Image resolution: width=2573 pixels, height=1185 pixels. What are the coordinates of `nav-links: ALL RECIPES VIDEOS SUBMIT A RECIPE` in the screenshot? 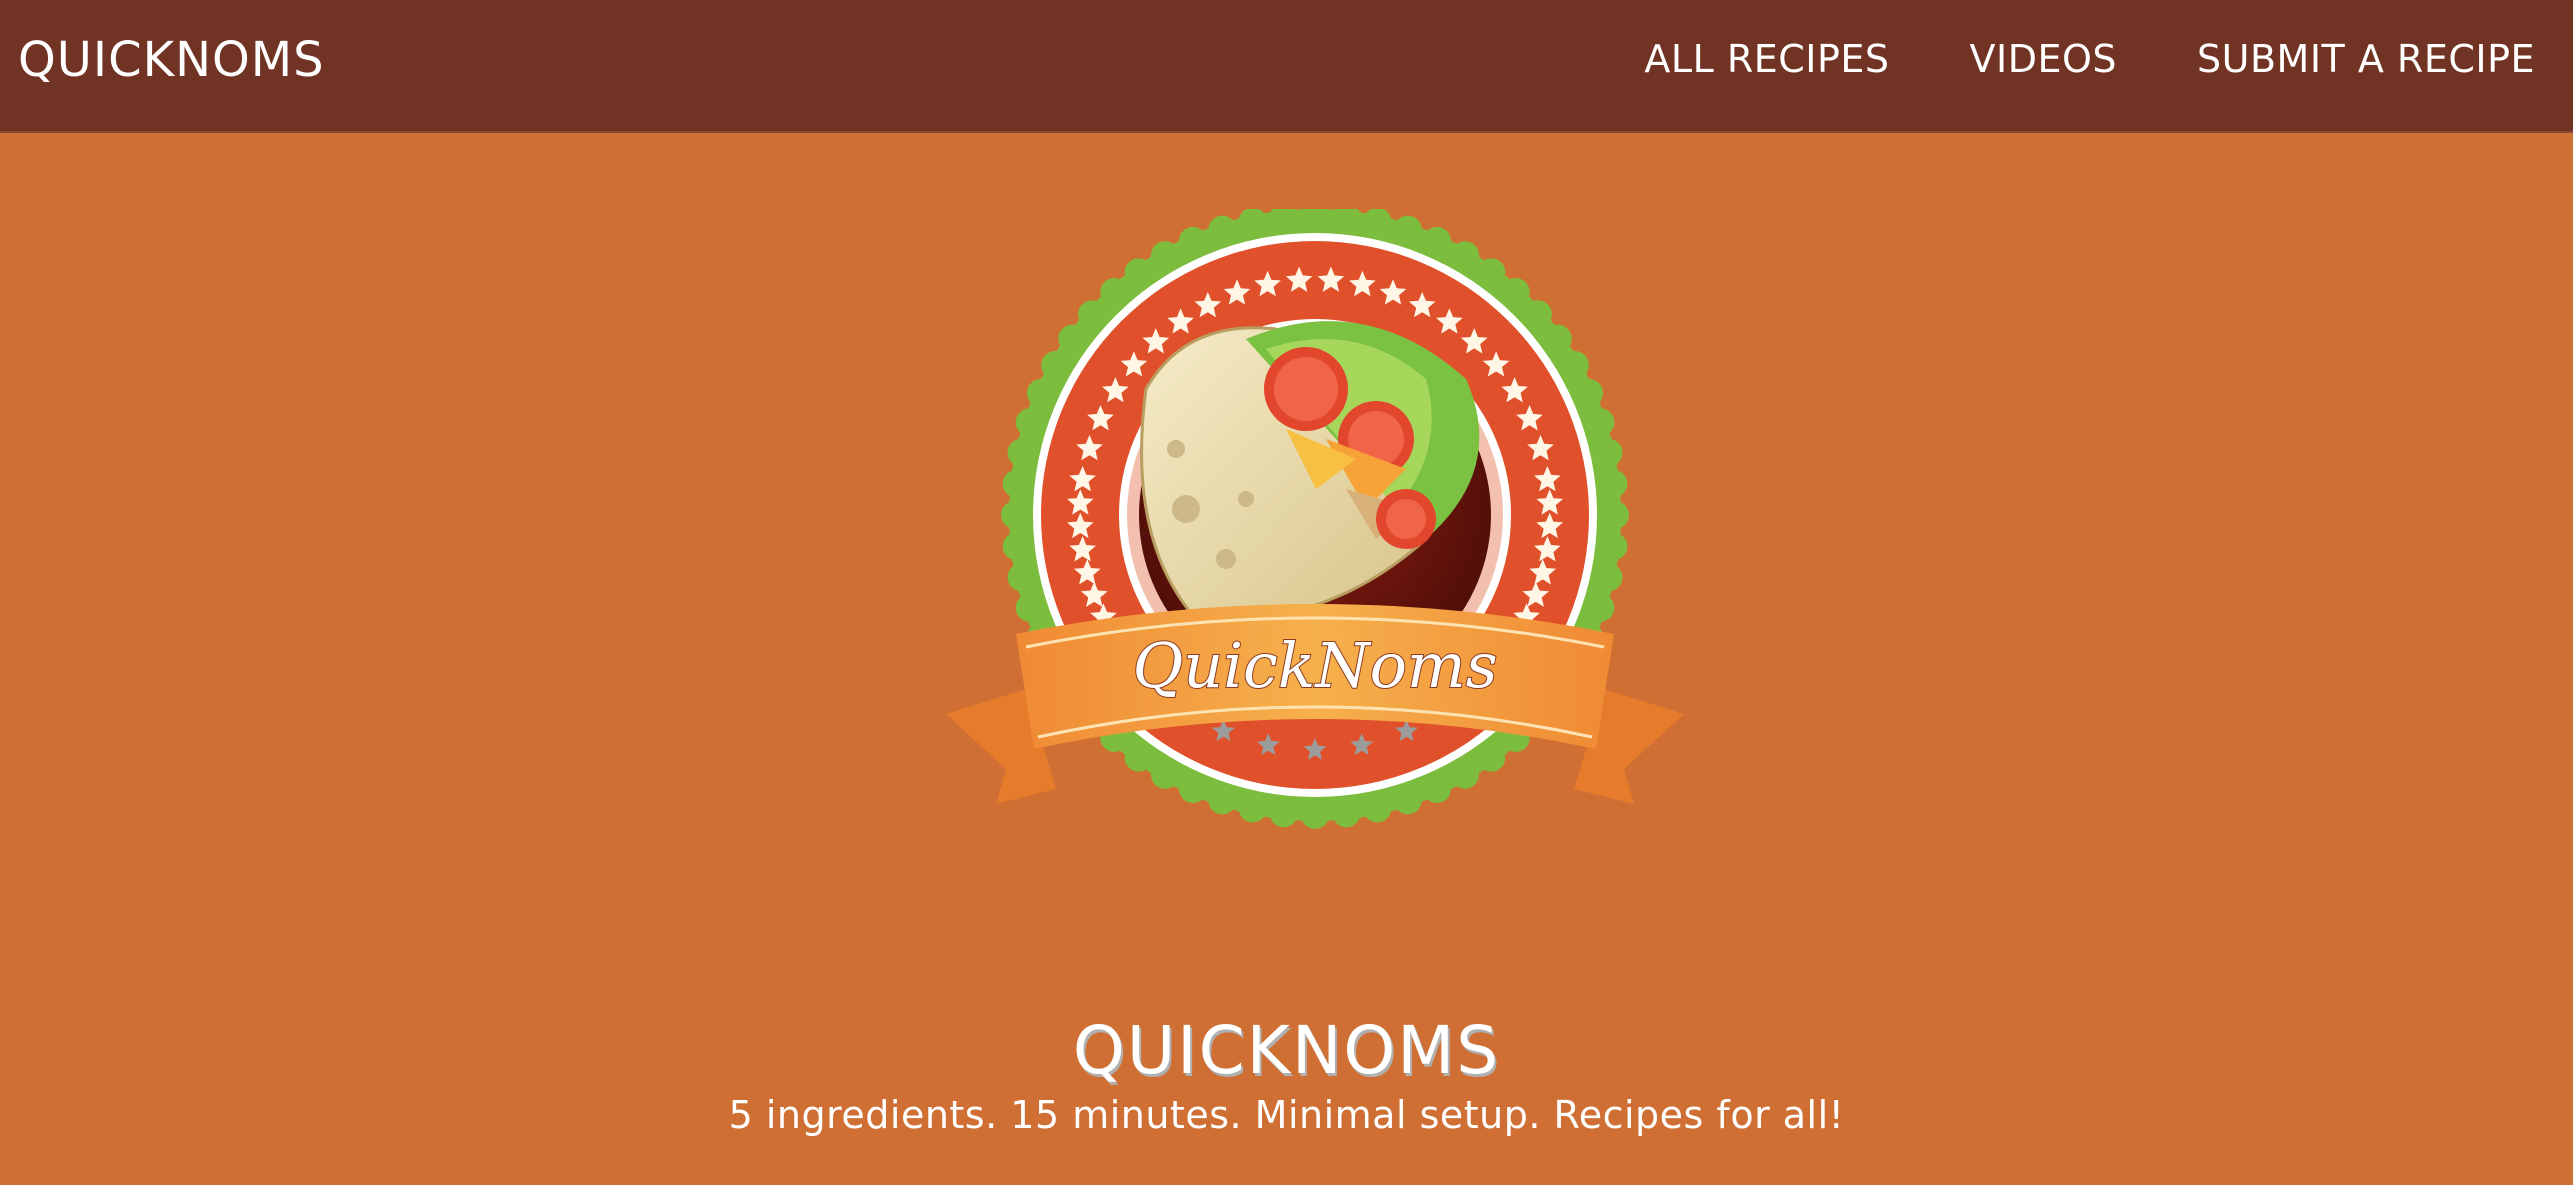 It's located at (2089, 60).